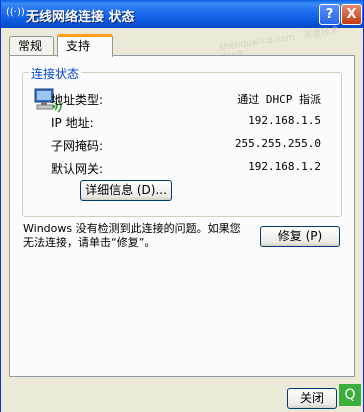 This screenshot has height=412, width=364. Describe the element at coordinates (300, 236) in the screenshot. I see `repair-button: 修复 (P)` at that location.